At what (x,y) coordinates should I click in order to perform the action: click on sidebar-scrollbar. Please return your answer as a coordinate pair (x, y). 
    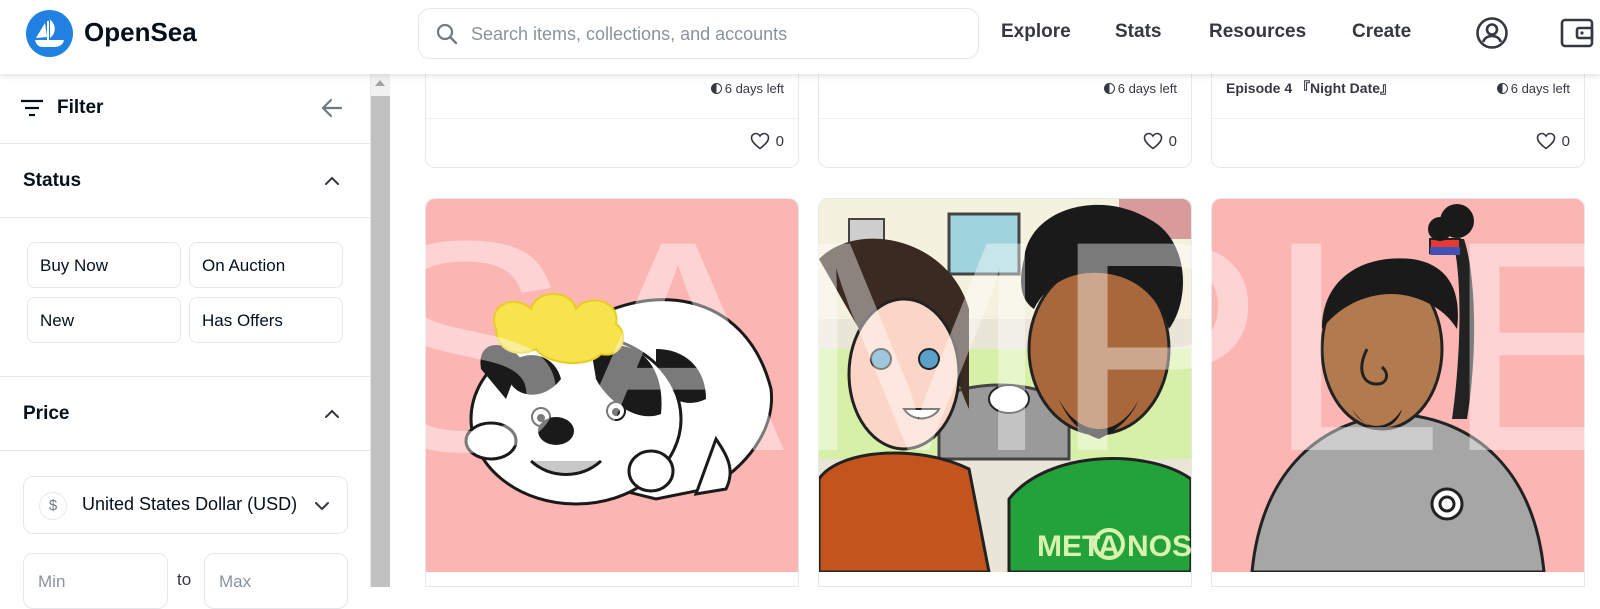
    Looking at the image, I should click on (380, 330).